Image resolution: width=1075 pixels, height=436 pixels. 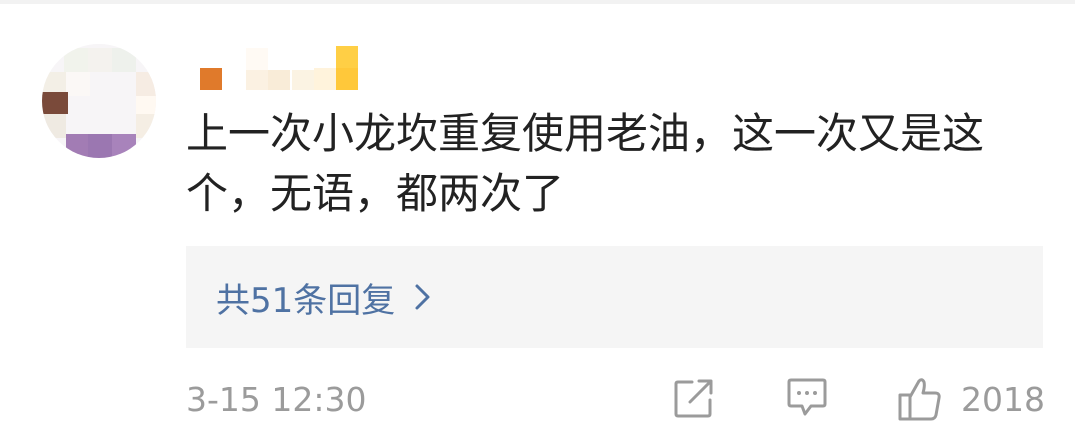 What do you see at coordinates (1003, 399) in the screenshot?
I see `like-count: 2018` at bounding box center [1003, 399].